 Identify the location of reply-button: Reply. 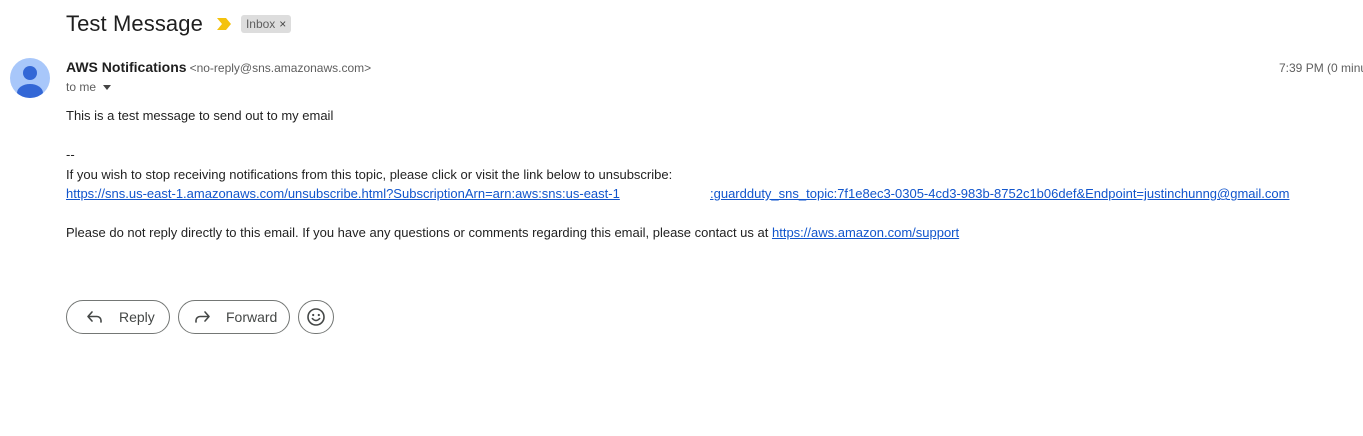
(118, 317).